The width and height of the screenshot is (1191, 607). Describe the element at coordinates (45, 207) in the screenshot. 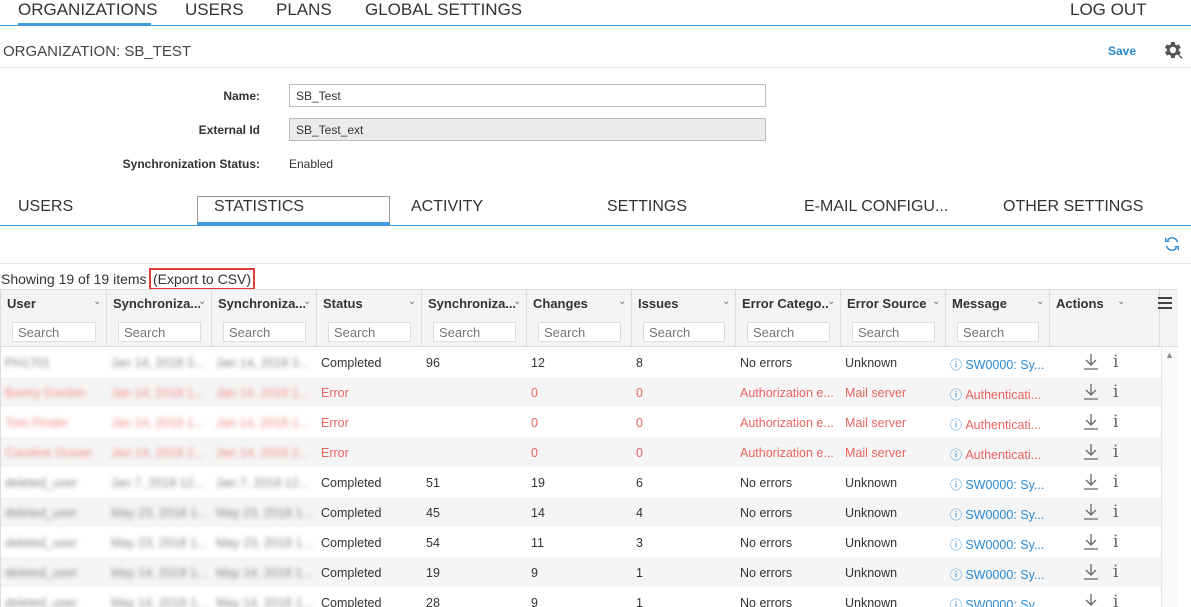

I see `tab-users: USERS` at that location.